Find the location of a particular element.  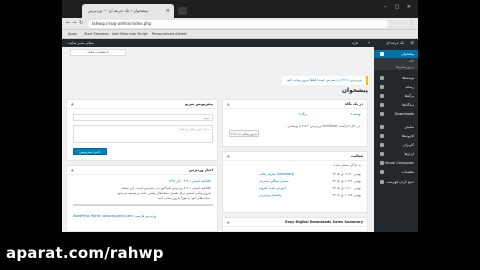

activity-post-link: معرفی قالب Gutenberg is located at coordinates (276, 174).